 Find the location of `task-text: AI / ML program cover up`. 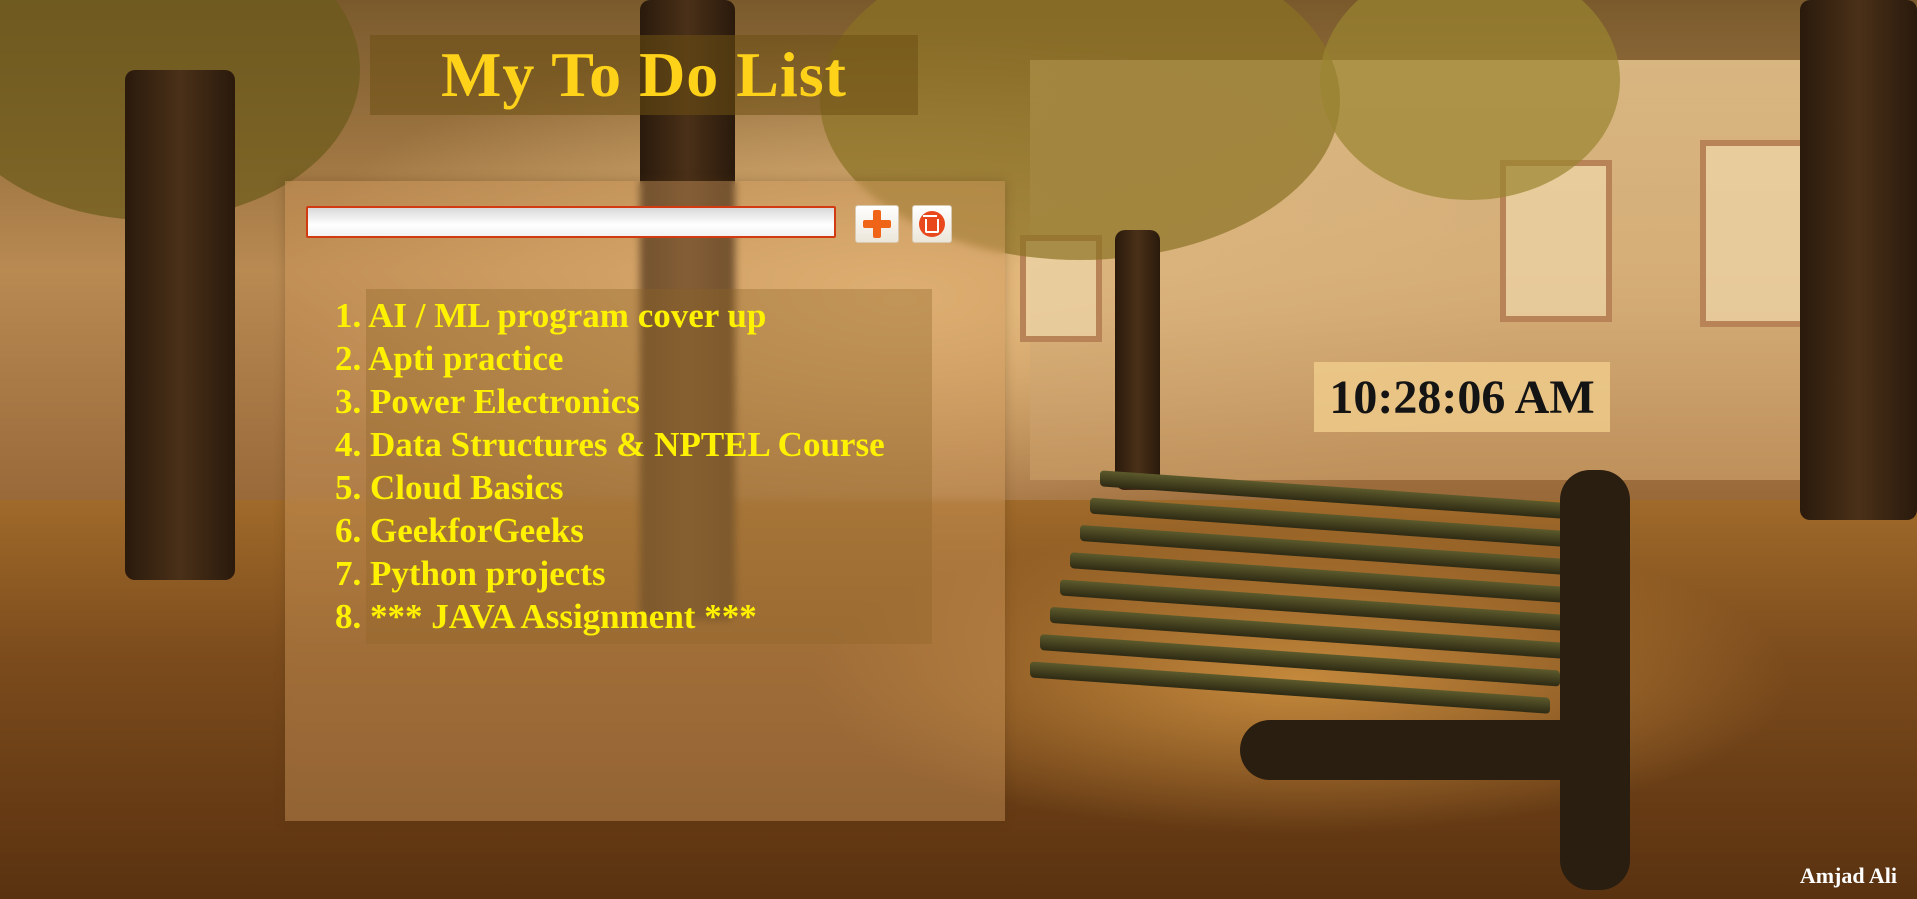

task-text: AI / ML program cover up is located at coordinates (567, 315).